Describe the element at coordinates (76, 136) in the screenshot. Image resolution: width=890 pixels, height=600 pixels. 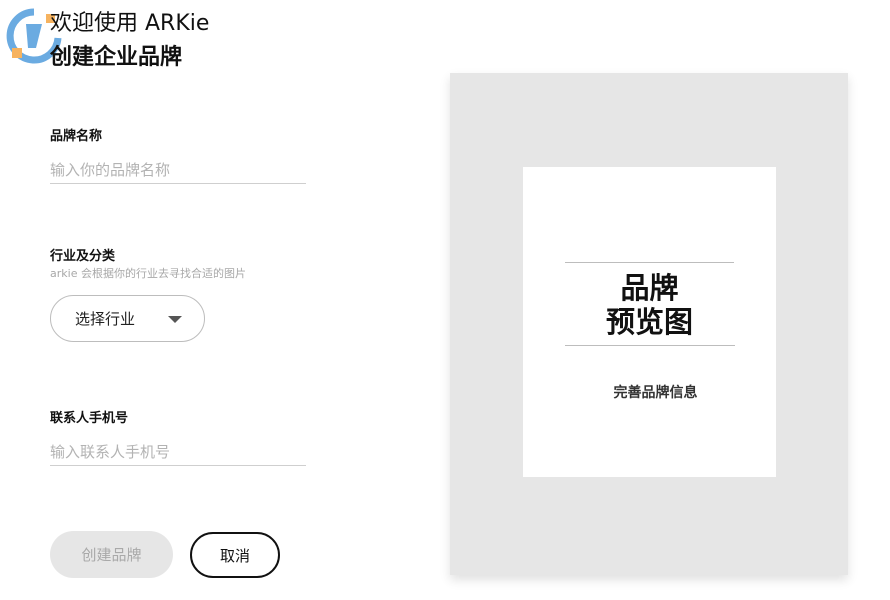
I see `brand-name-label: 品牌名称` at that location.